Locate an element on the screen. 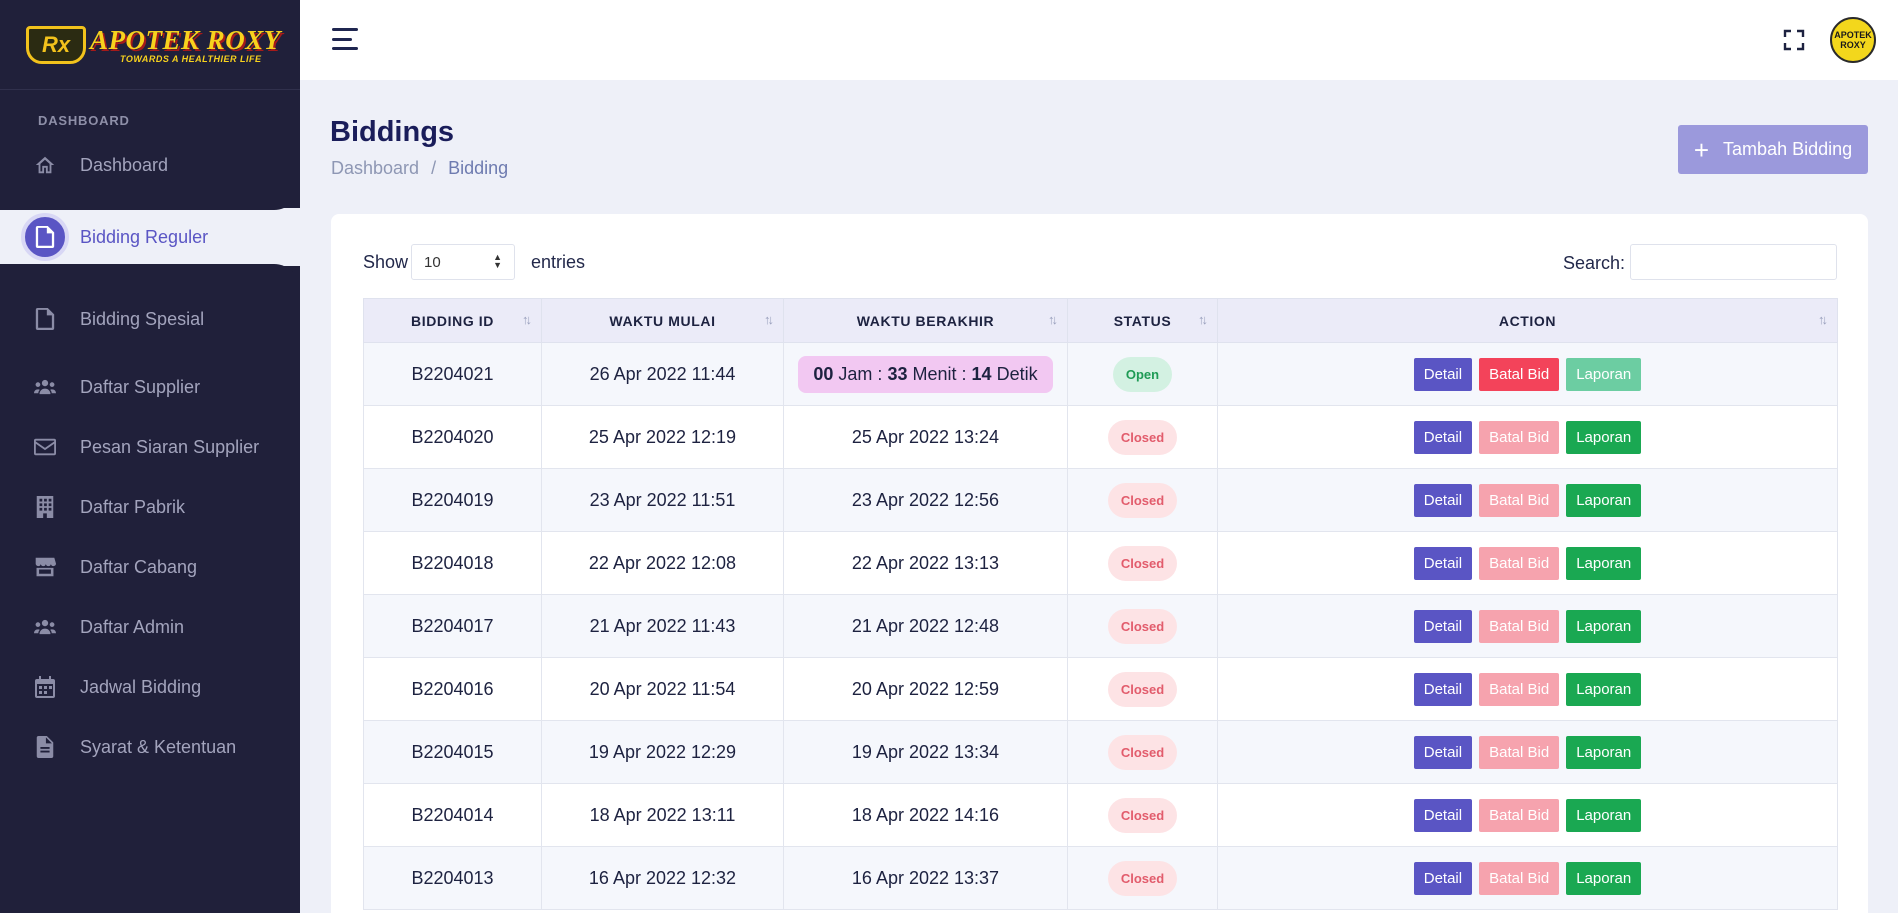 The height and width of the screenshot is (913, 1898). envelope-icon is located at coordinates (45, 447).